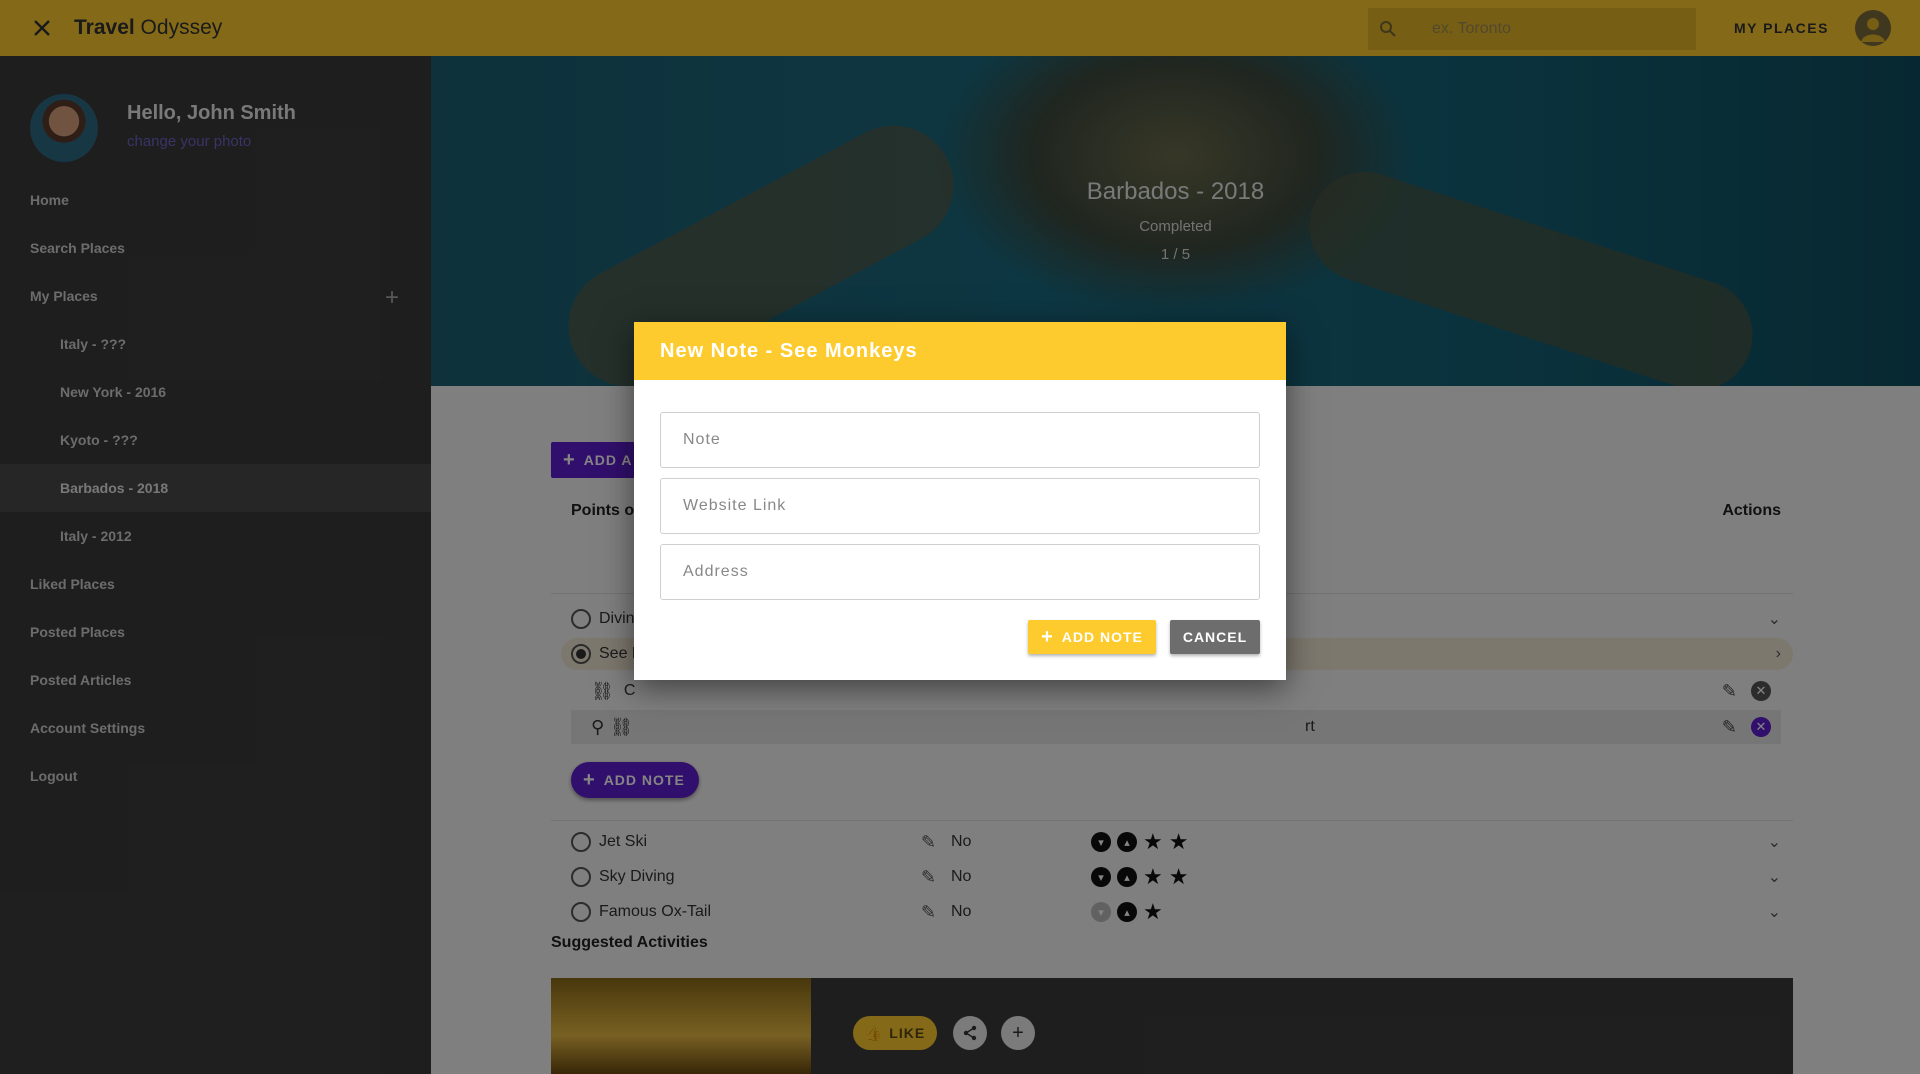 The width and height of the screenshot is (1920, 1074). Describe the element at coordinates (963, 440) in the screenshot. I see `note-input` at that location.